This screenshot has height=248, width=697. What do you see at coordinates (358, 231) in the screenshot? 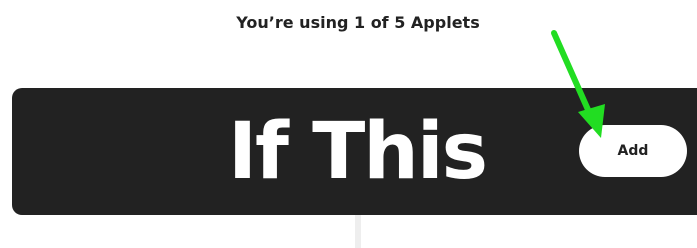
I see `connector-line` at bounding box center [358, 231].